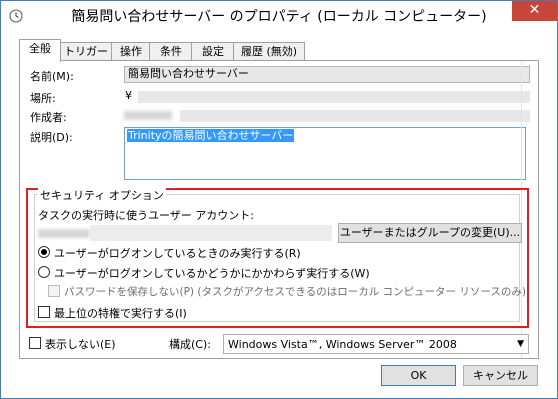  Describe the element at coordinates (212, 273) in the screenshot. I see `run-always-label: ユーザーがログオンしているかどうかにかかわらず実行する(W)` at that location.